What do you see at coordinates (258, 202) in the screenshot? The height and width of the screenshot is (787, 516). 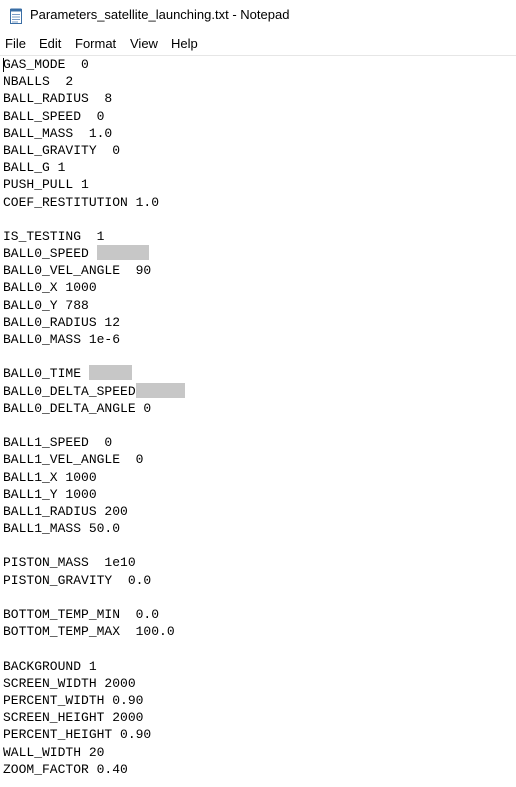 I see `text-line: COEF_RESTITUTION 1.0` at bounding box center [258, 202].